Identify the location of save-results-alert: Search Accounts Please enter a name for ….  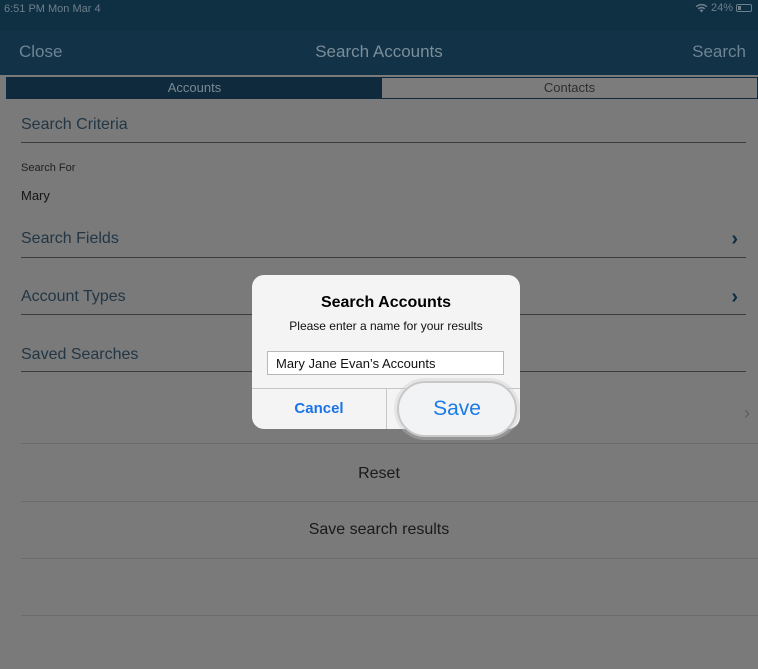
(386, 356).